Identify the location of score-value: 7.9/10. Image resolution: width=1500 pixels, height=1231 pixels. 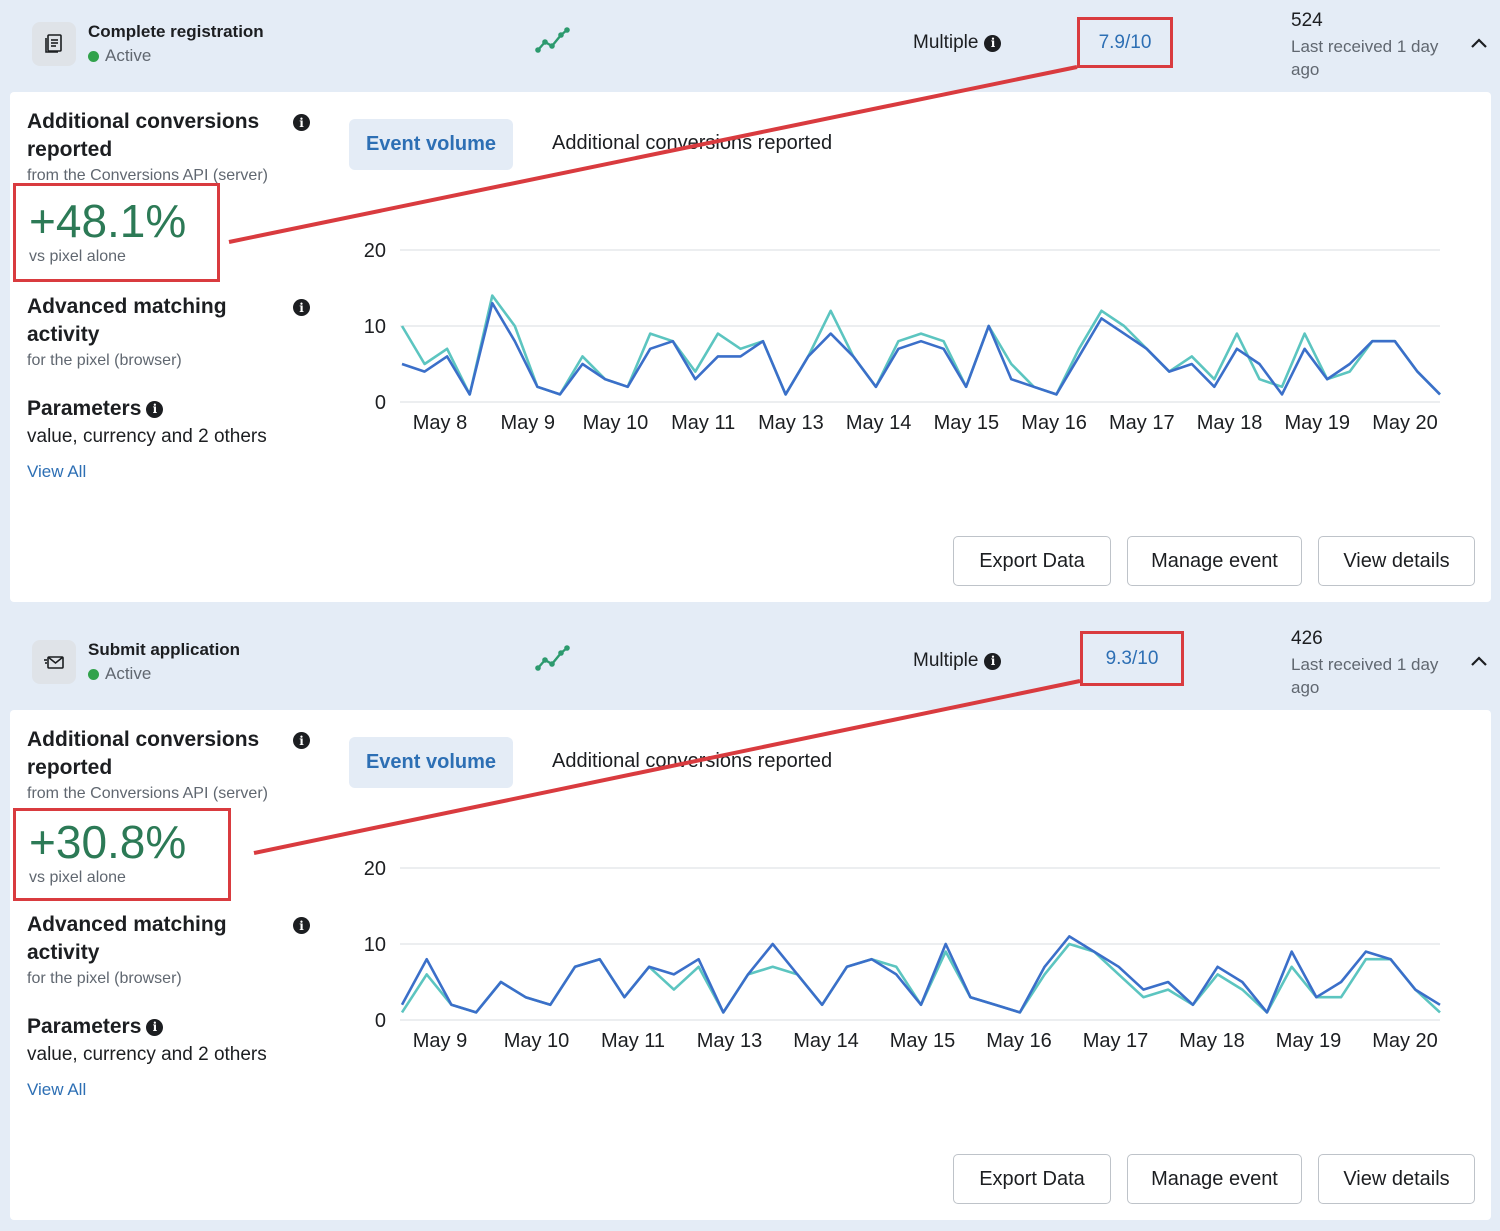
(1125, 42).